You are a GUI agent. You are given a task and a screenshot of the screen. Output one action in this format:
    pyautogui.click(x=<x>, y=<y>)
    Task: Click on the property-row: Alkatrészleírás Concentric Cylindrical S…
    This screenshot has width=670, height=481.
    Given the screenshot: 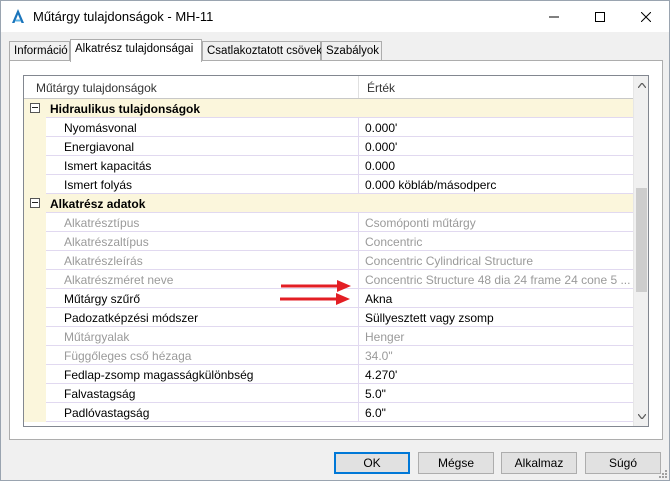 What is the action you would take?
    pyautogui.click(x=328, y=260)
    